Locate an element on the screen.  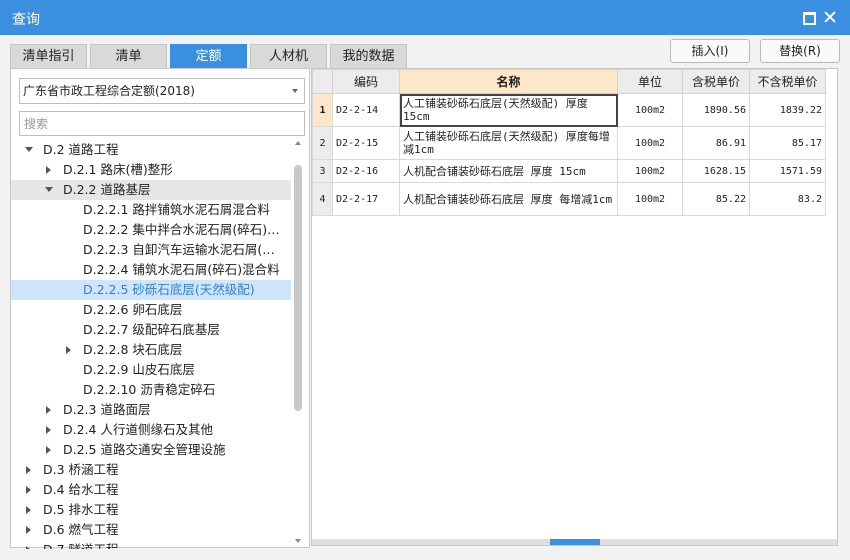
tree-node-label: D.2.2.7 级配碎石底基层 is located at coordinates (151, 329).